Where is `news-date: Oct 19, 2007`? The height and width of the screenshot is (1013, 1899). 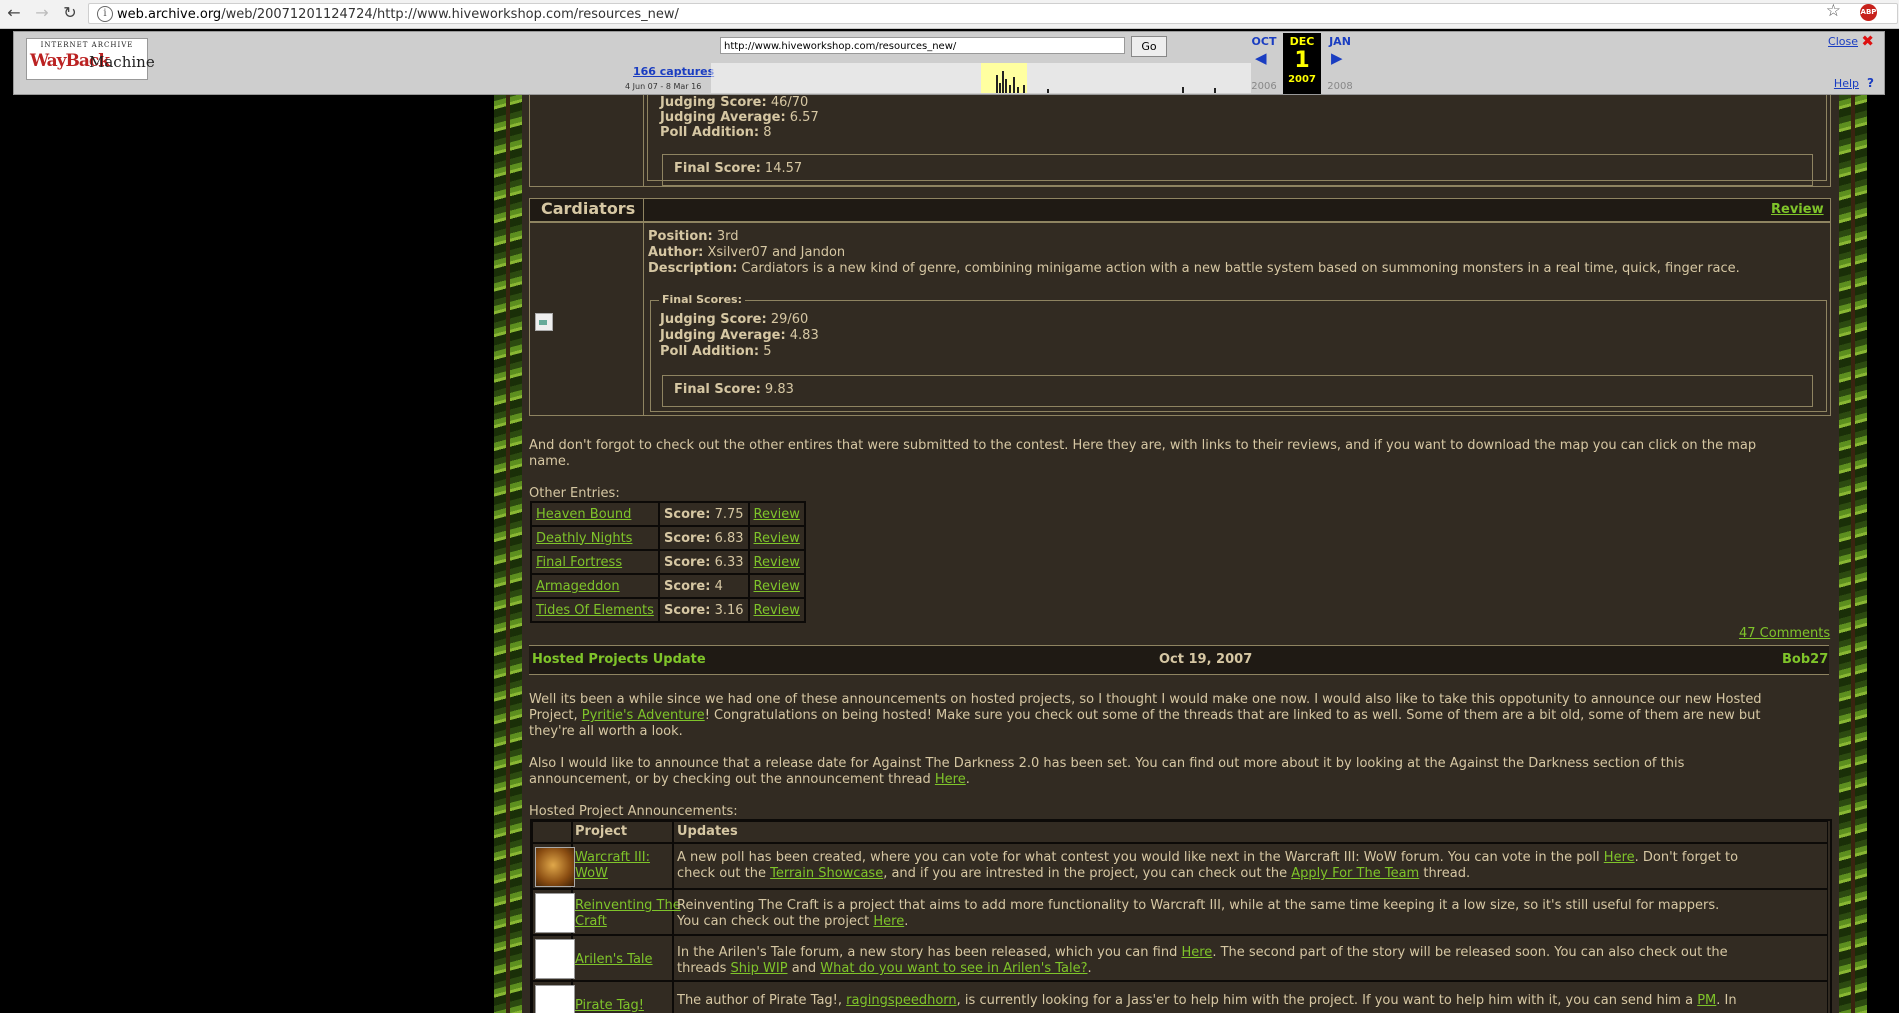
news-date: Oct 19, 2007 is located at coordinates (1206, 659).